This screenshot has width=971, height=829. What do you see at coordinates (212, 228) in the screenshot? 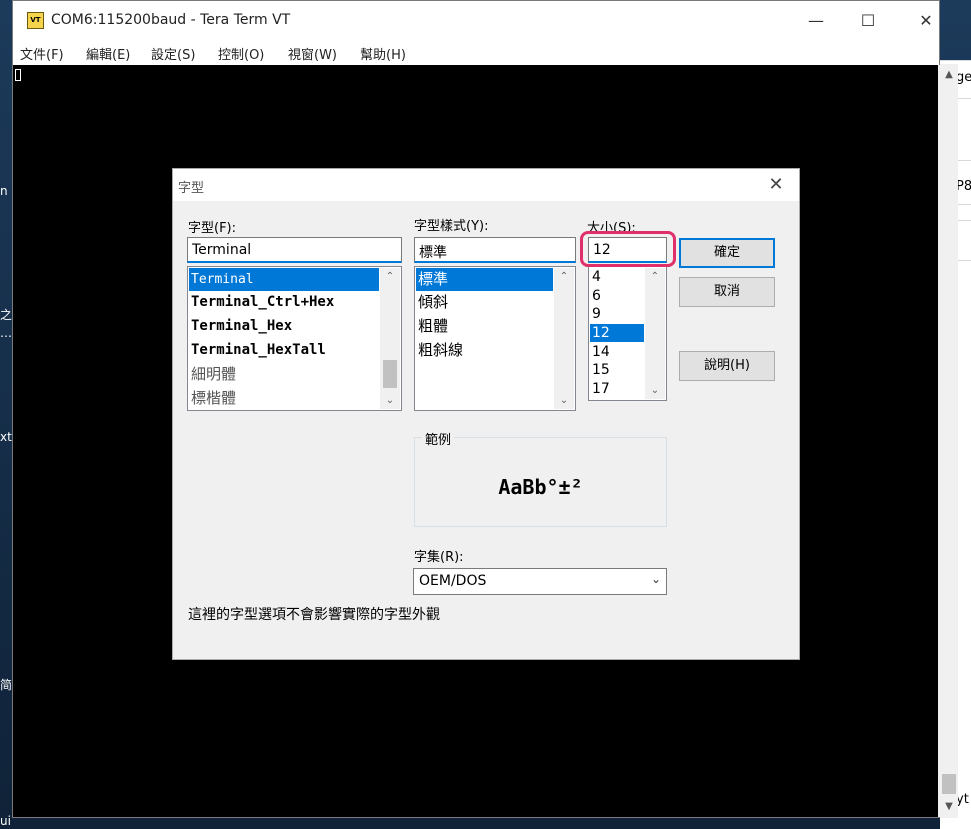
I see `font-label: 字型(F):` at bounding box center [212, 228].